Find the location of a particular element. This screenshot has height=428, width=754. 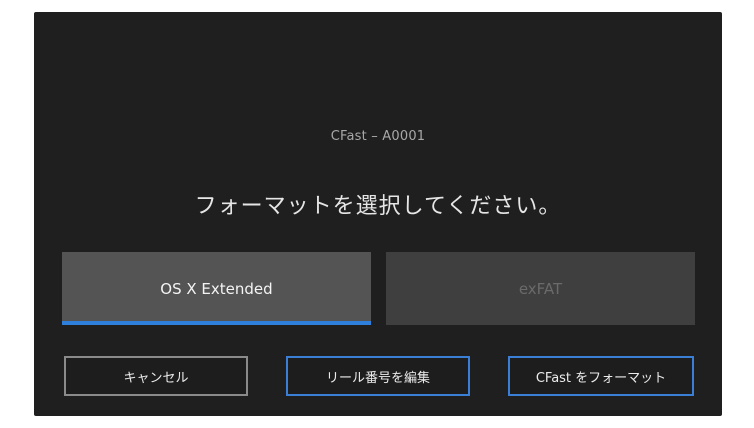

edit-reel-number-label: リール番号を編集 is located at coordinates (377, 378).